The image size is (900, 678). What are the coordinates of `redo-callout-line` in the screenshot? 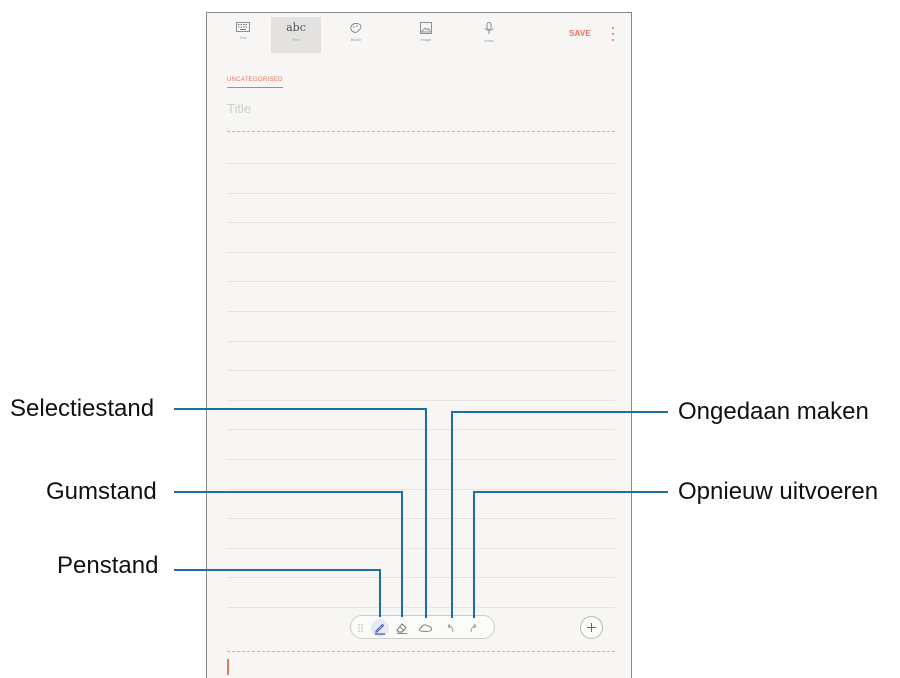 It's located at (570, 554).